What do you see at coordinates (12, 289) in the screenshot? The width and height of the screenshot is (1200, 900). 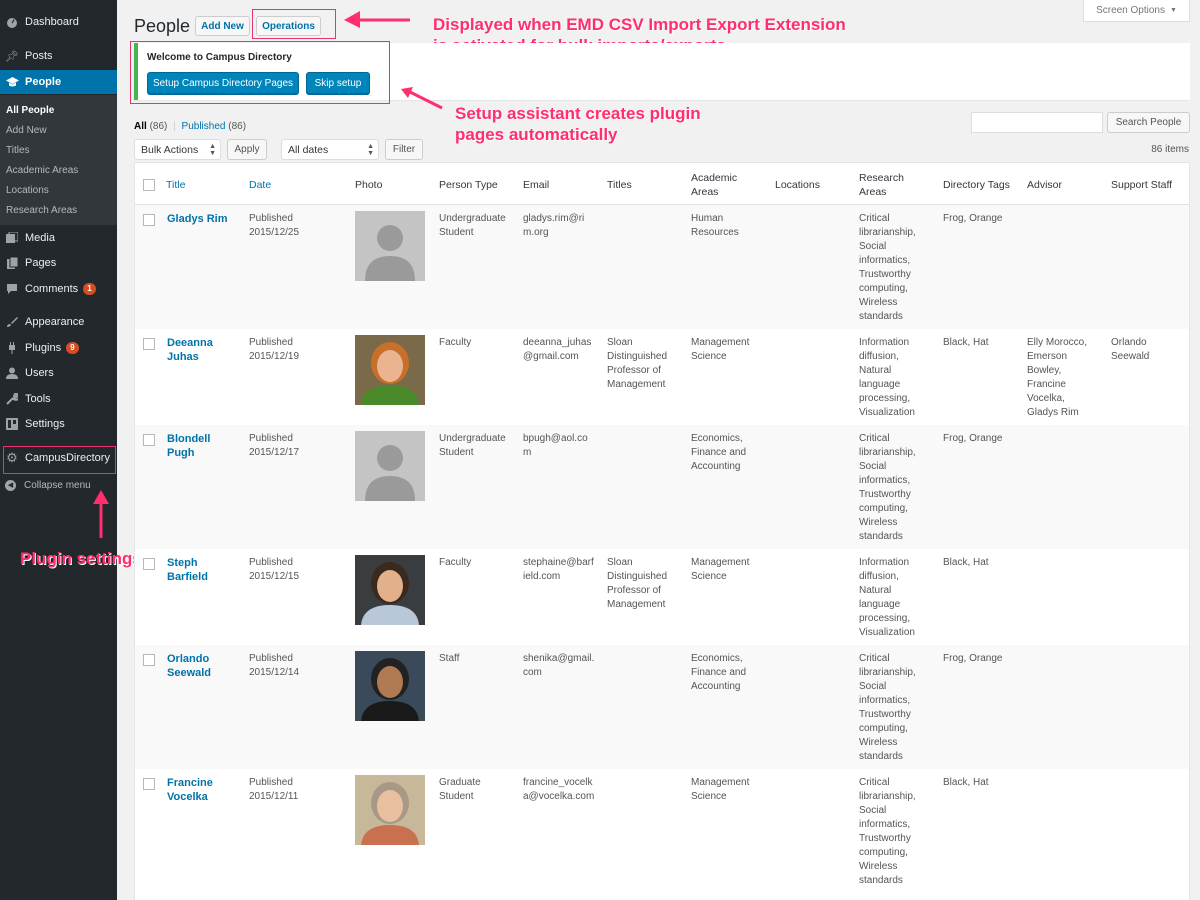 I see `comment-icon` at bounding box center [12, 289].